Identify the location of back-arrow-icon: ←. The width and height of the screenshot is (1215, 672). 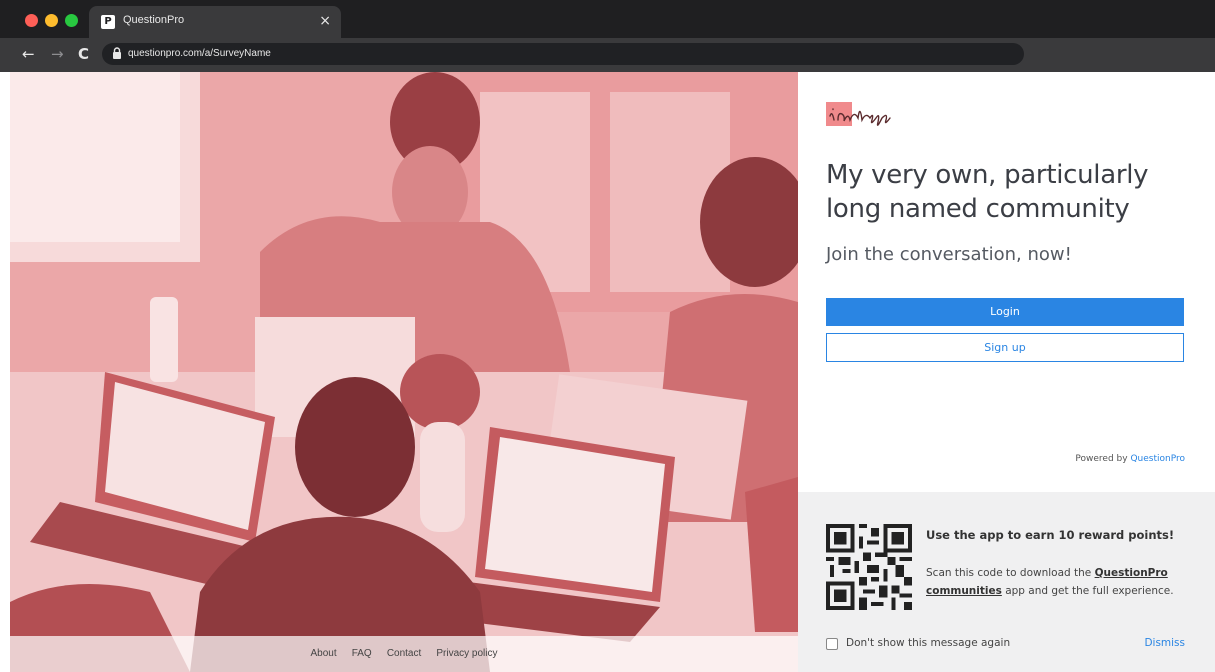
(28, 54).